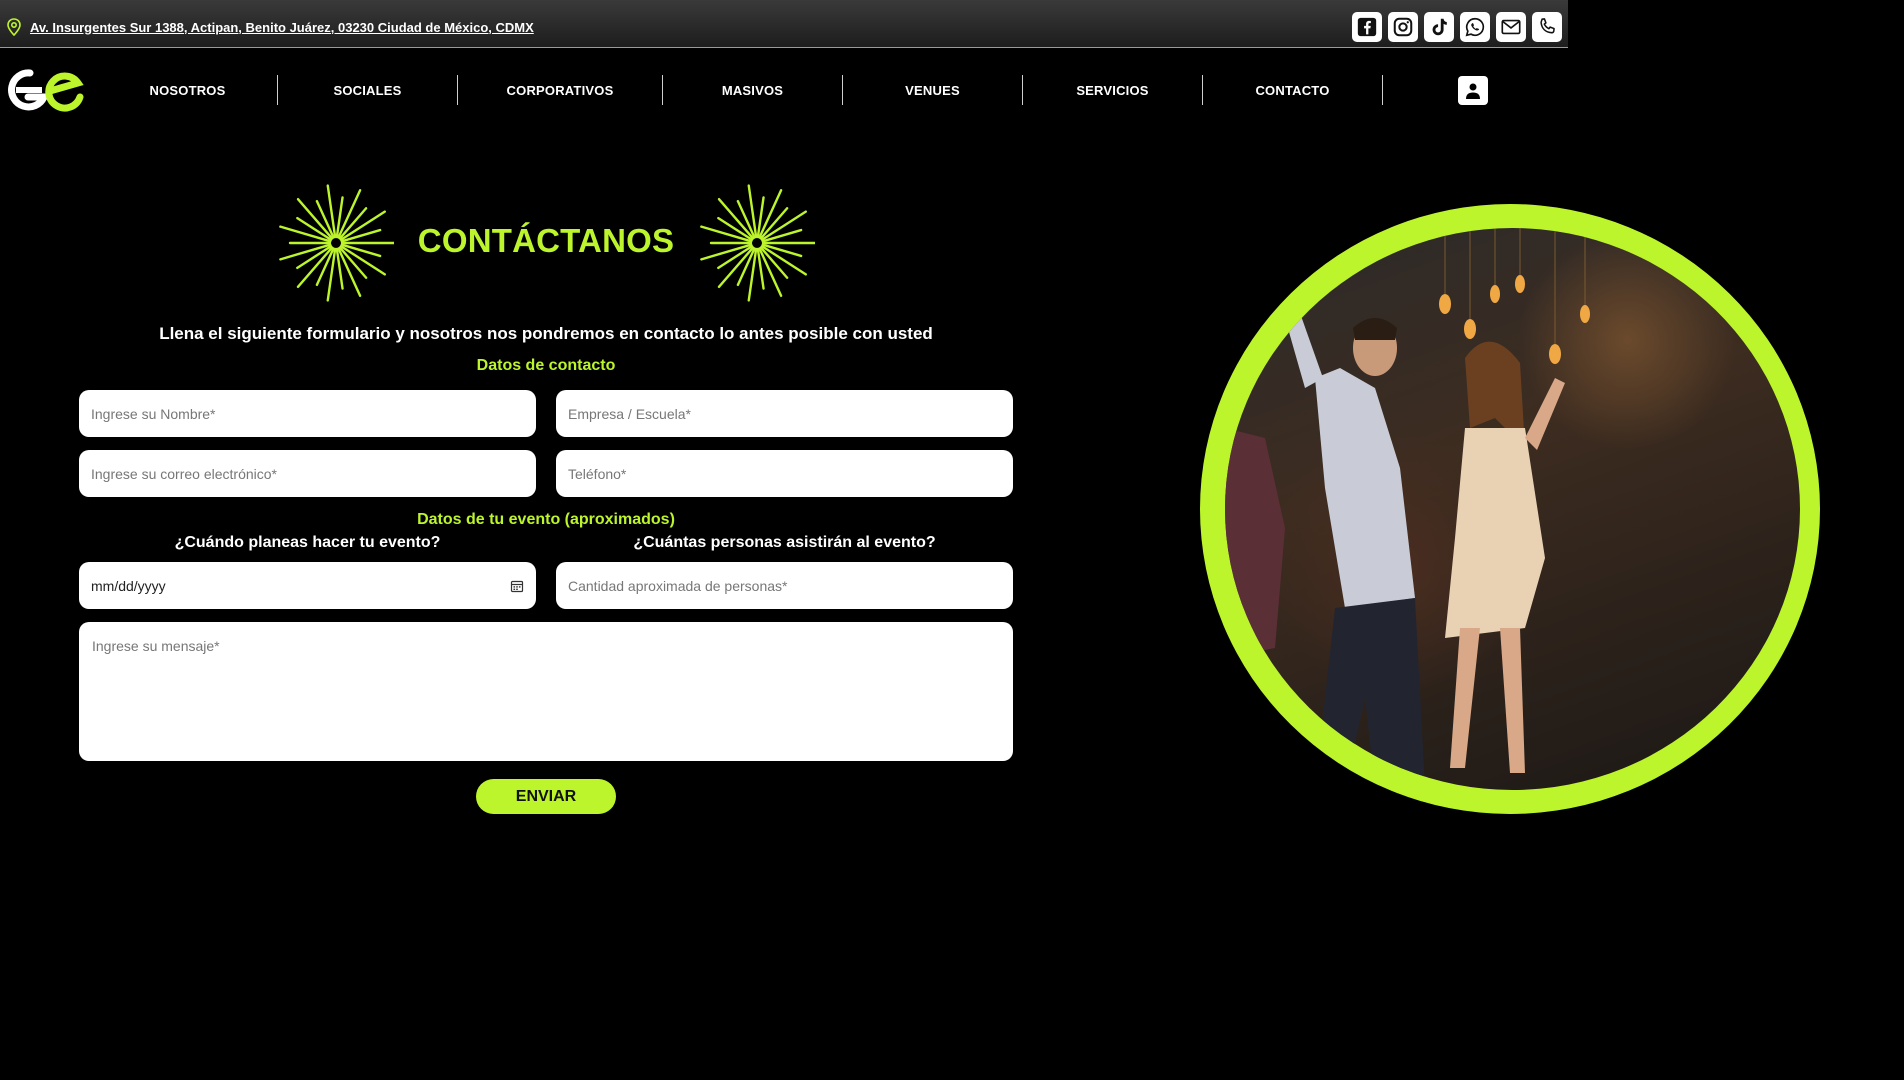 The height and width of the screenshot is (1080, 1904). I want to click on nav-item-sociales: SOCIALES, so click(368, 90).